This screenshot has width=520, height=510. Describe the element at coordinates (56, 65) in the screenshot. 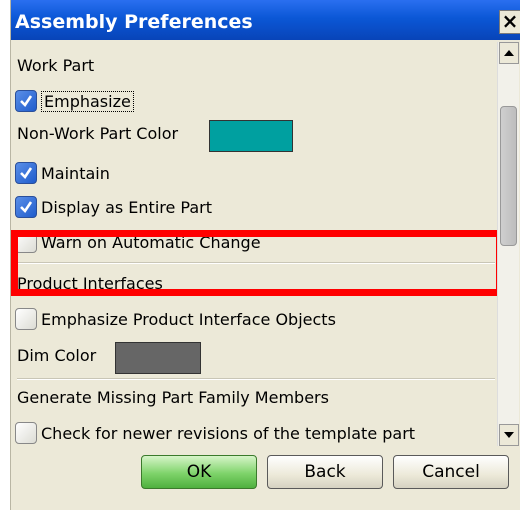

I see `work-part-section-label: Work Part` at that location.